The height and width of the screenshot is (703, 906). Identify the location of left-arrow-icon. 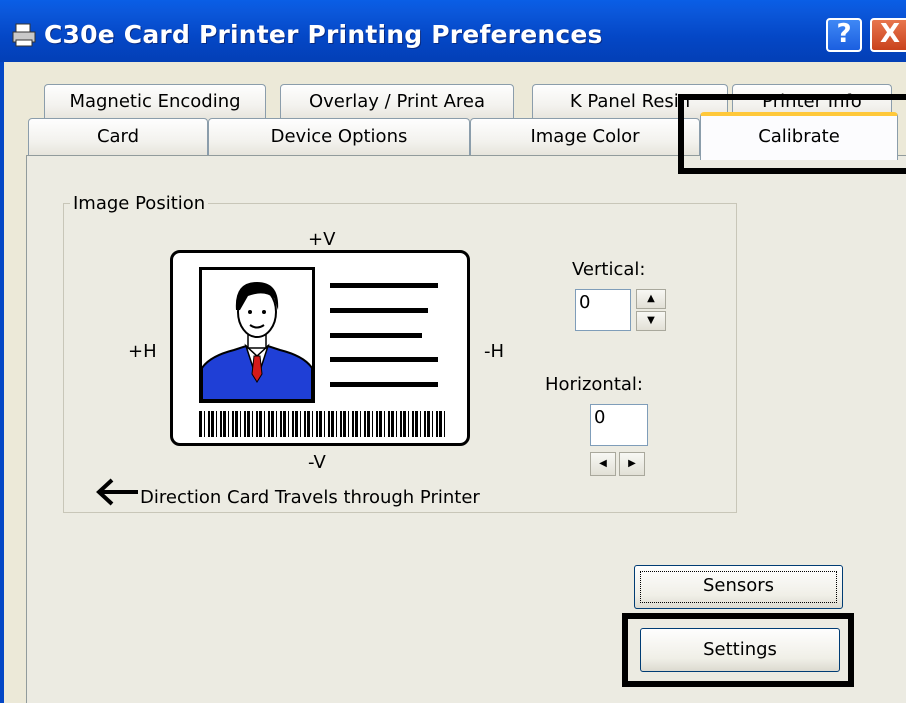
(117, 492).